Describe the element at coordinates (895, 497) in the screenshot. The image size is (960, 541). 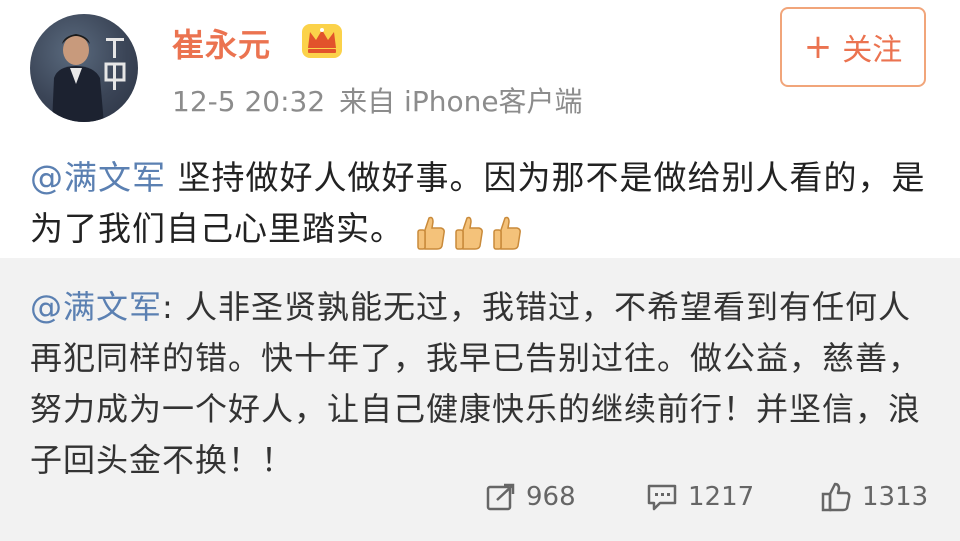
I see `like-count: 1313` at that location.